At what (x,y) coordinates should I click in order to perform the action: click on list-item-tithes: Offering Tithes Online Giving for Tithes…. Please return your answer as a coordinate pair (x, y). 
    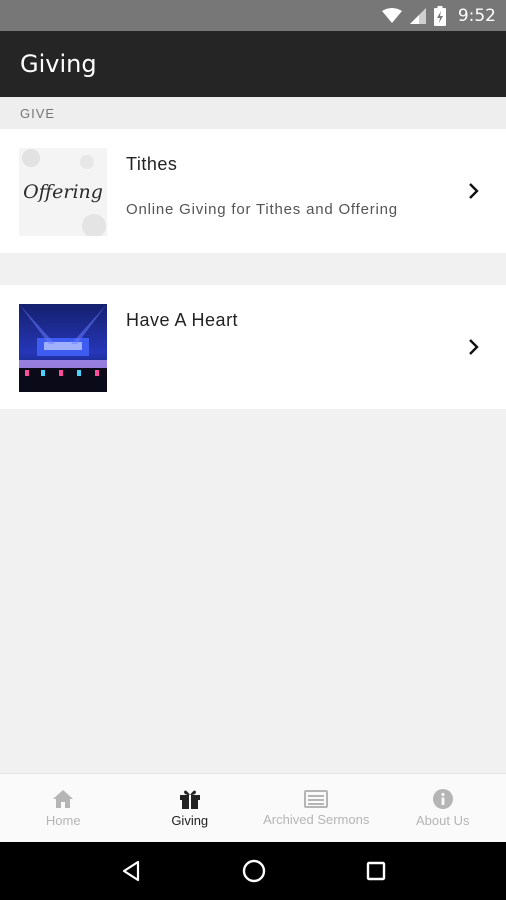
    Looking at the image, I should click on (253, 191).